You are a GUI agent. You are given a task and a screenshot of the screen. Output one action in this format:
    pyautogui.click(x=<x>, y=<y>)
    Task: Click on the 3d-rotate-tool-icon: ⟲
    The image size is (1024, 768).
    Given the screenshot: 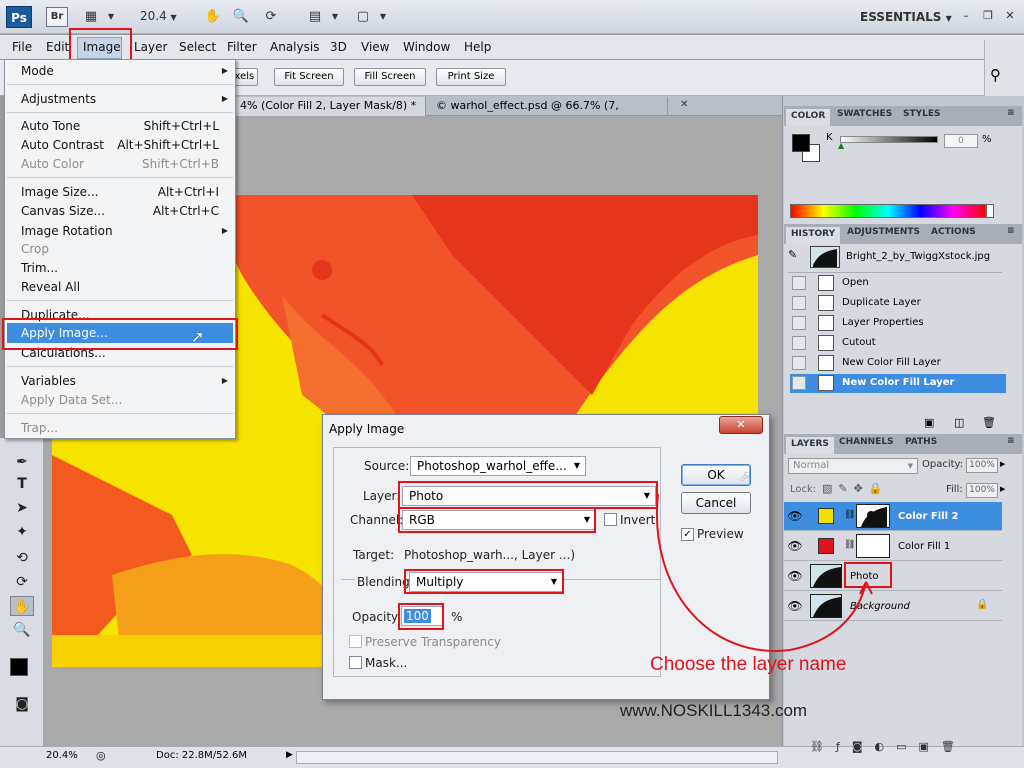 What is the action you would take?
    pyautogui.click(x=22, y=558)
    